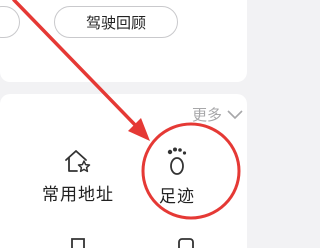  Describe the element at coordinates (78, 161) in the screenshot. I see `home-star-icon` at that location.